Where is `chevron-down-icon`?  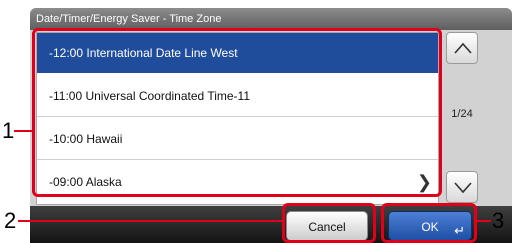
chevron-down-icon is located at coordinates (463, 188).